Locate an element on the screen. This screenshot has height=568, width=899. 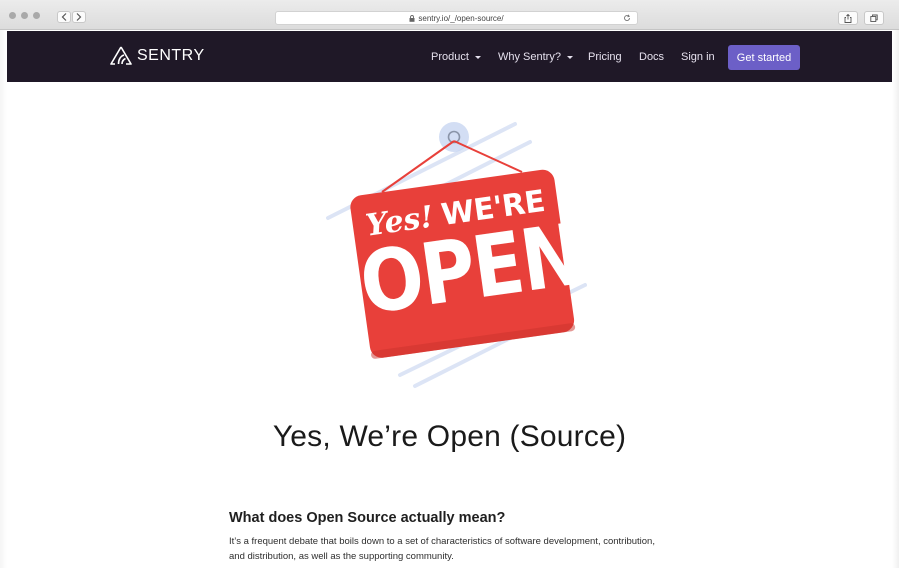
tabs-overview-button is located at coordinates (874, 18).